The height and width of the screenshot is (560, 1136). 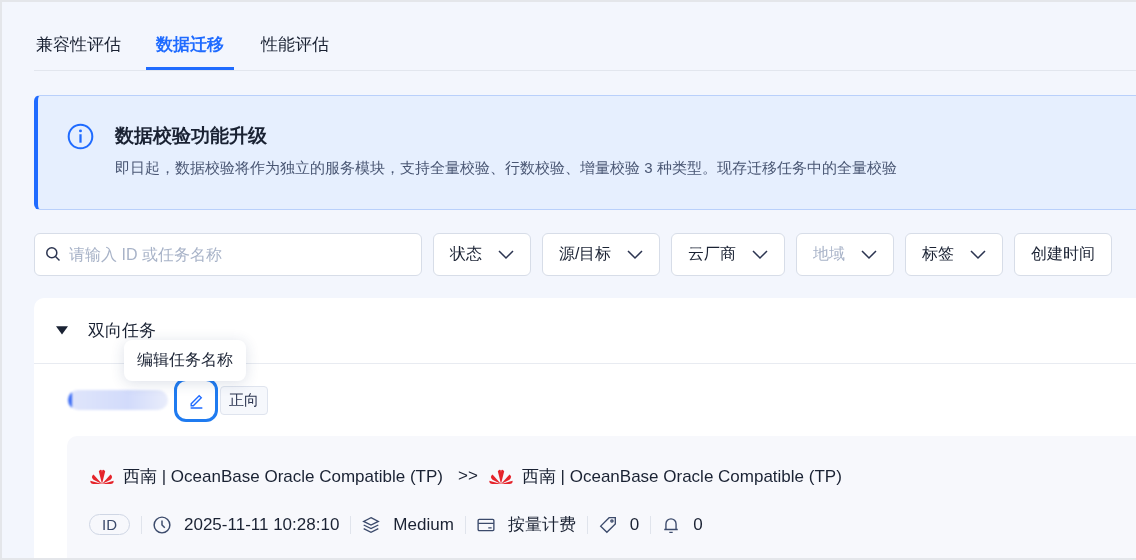 I want to click on edit-button, so click(x=196, y=400).